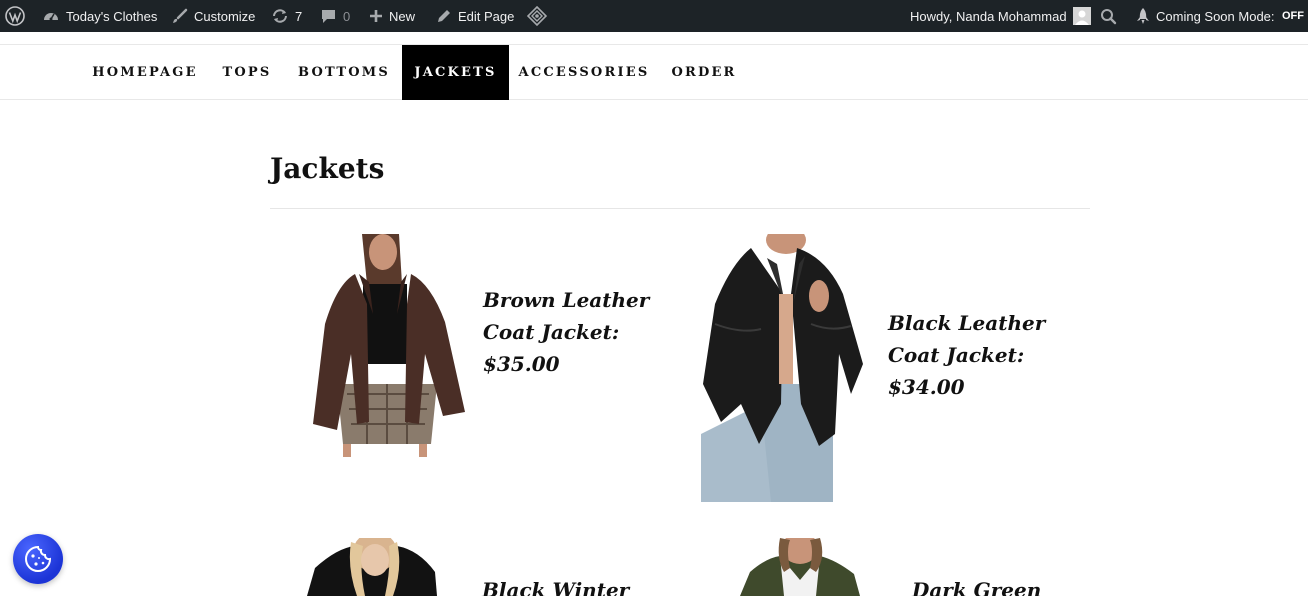 The image size is (1308, 596). I want to click on plugin-diamond-icon, so click(537, 16).